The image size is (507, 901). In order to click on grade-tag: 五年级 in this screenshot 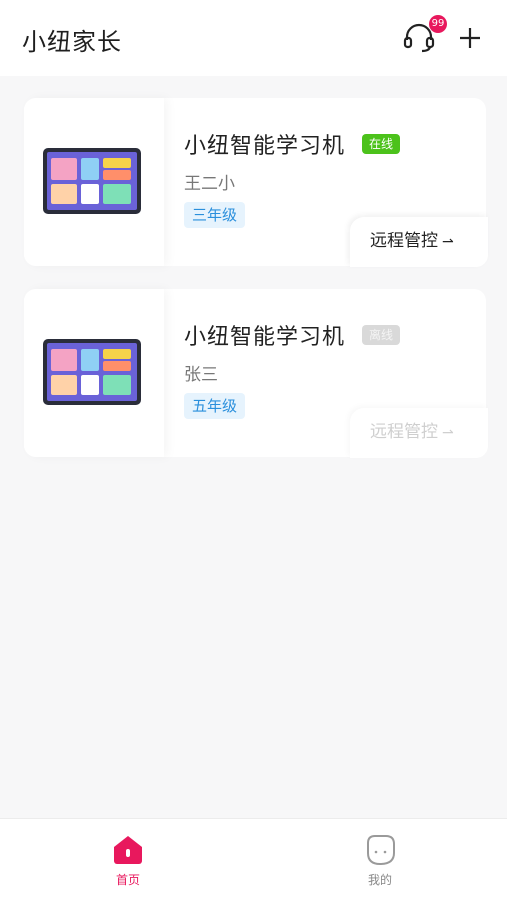, I will do `click(215, 406)`.